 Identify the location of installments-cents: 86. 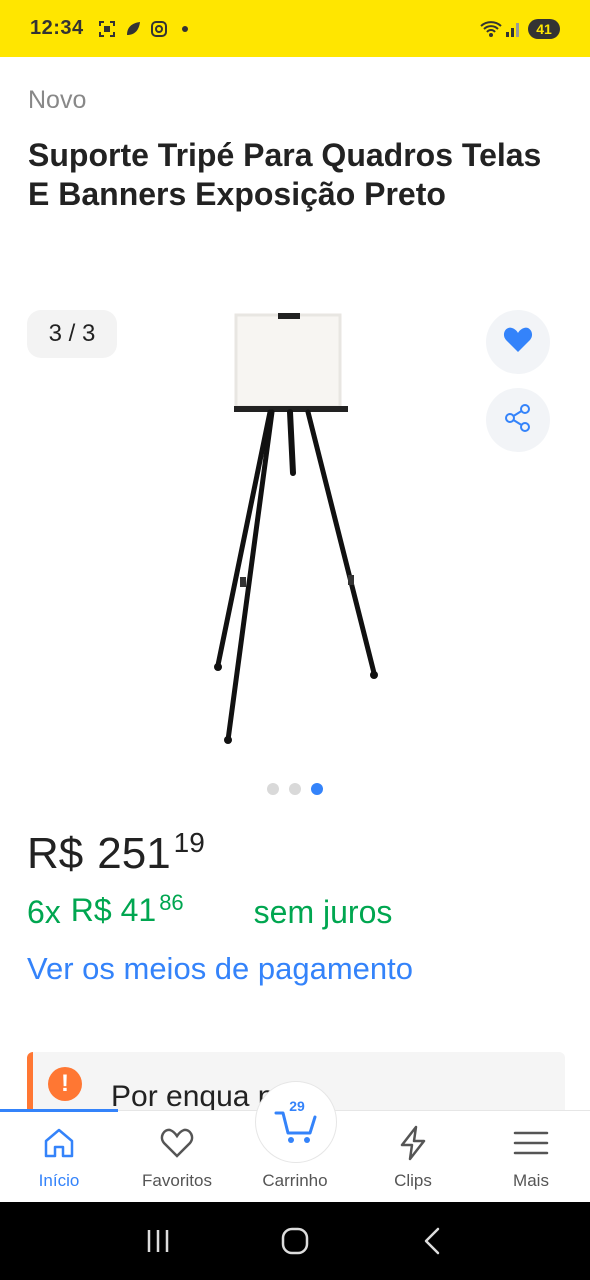
(171, 902).